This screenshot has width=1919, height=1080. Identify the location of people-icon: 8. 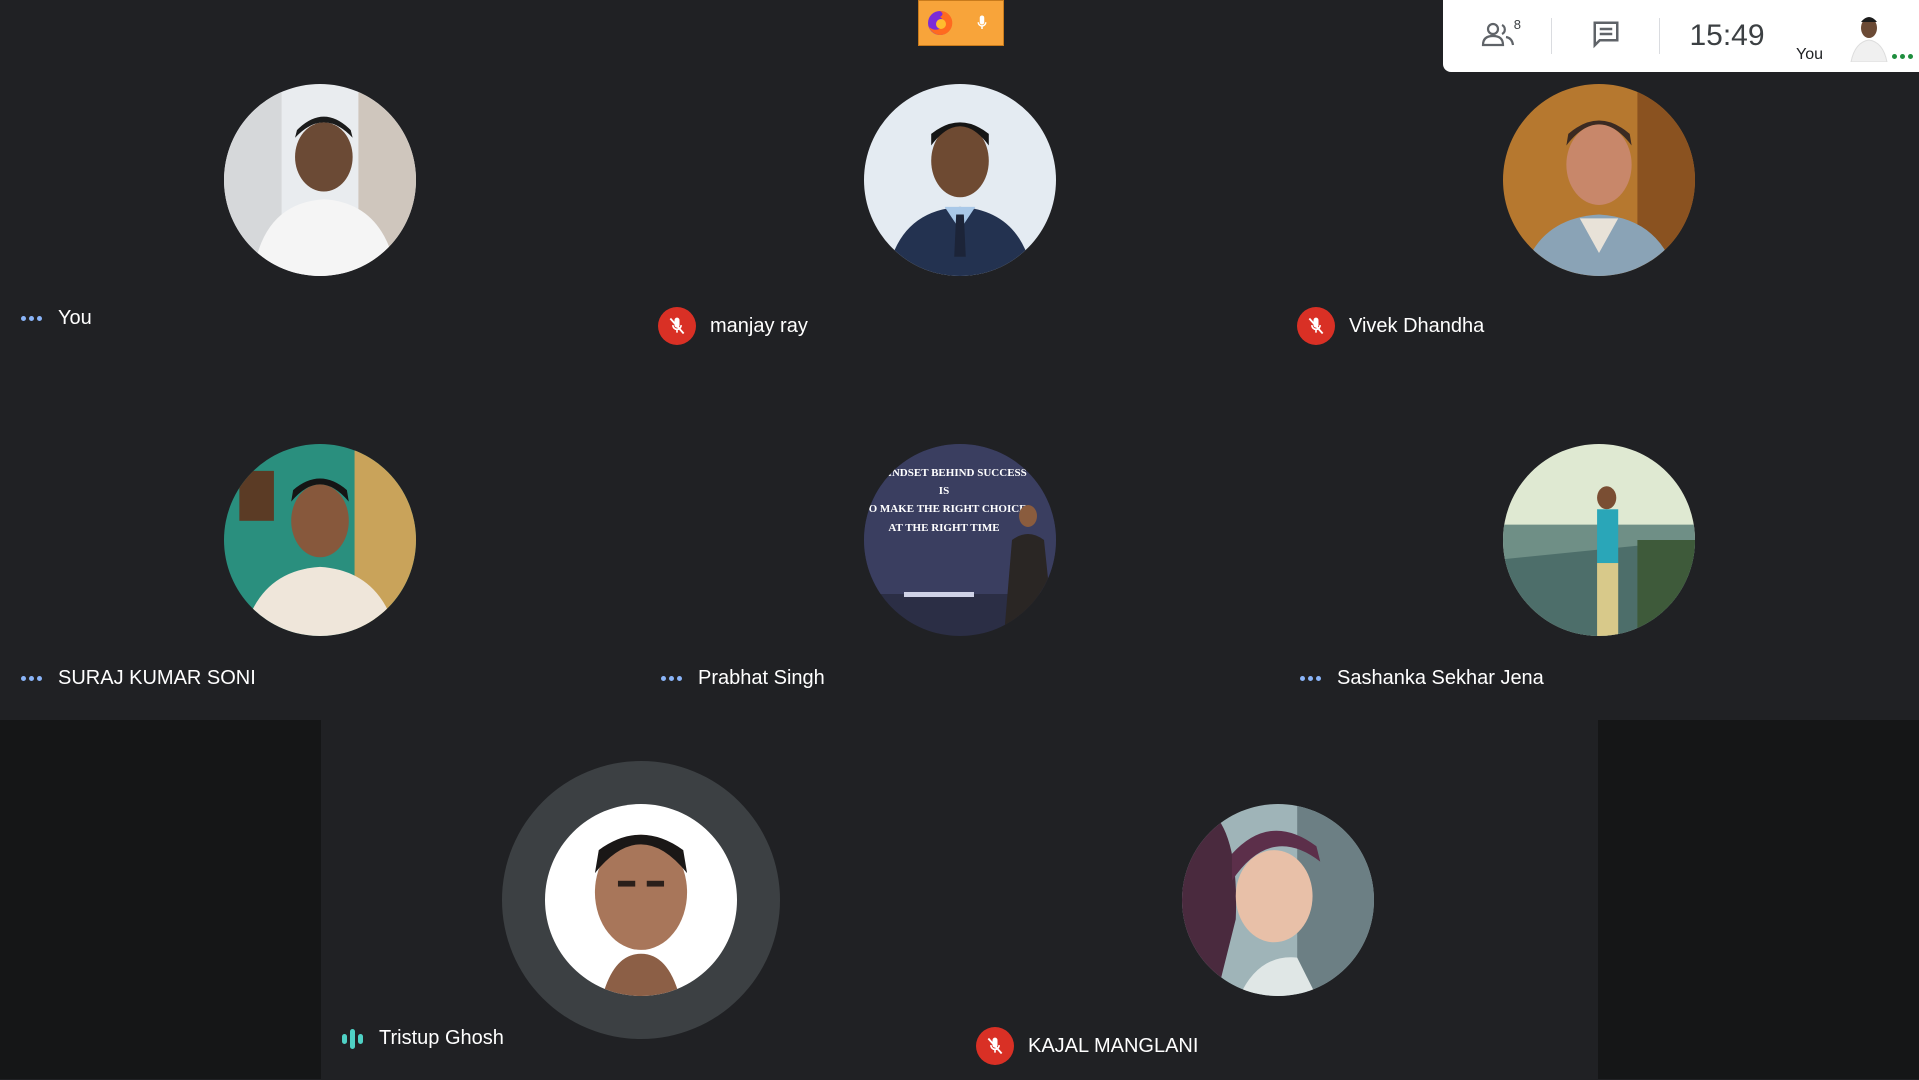
(1501, 34).